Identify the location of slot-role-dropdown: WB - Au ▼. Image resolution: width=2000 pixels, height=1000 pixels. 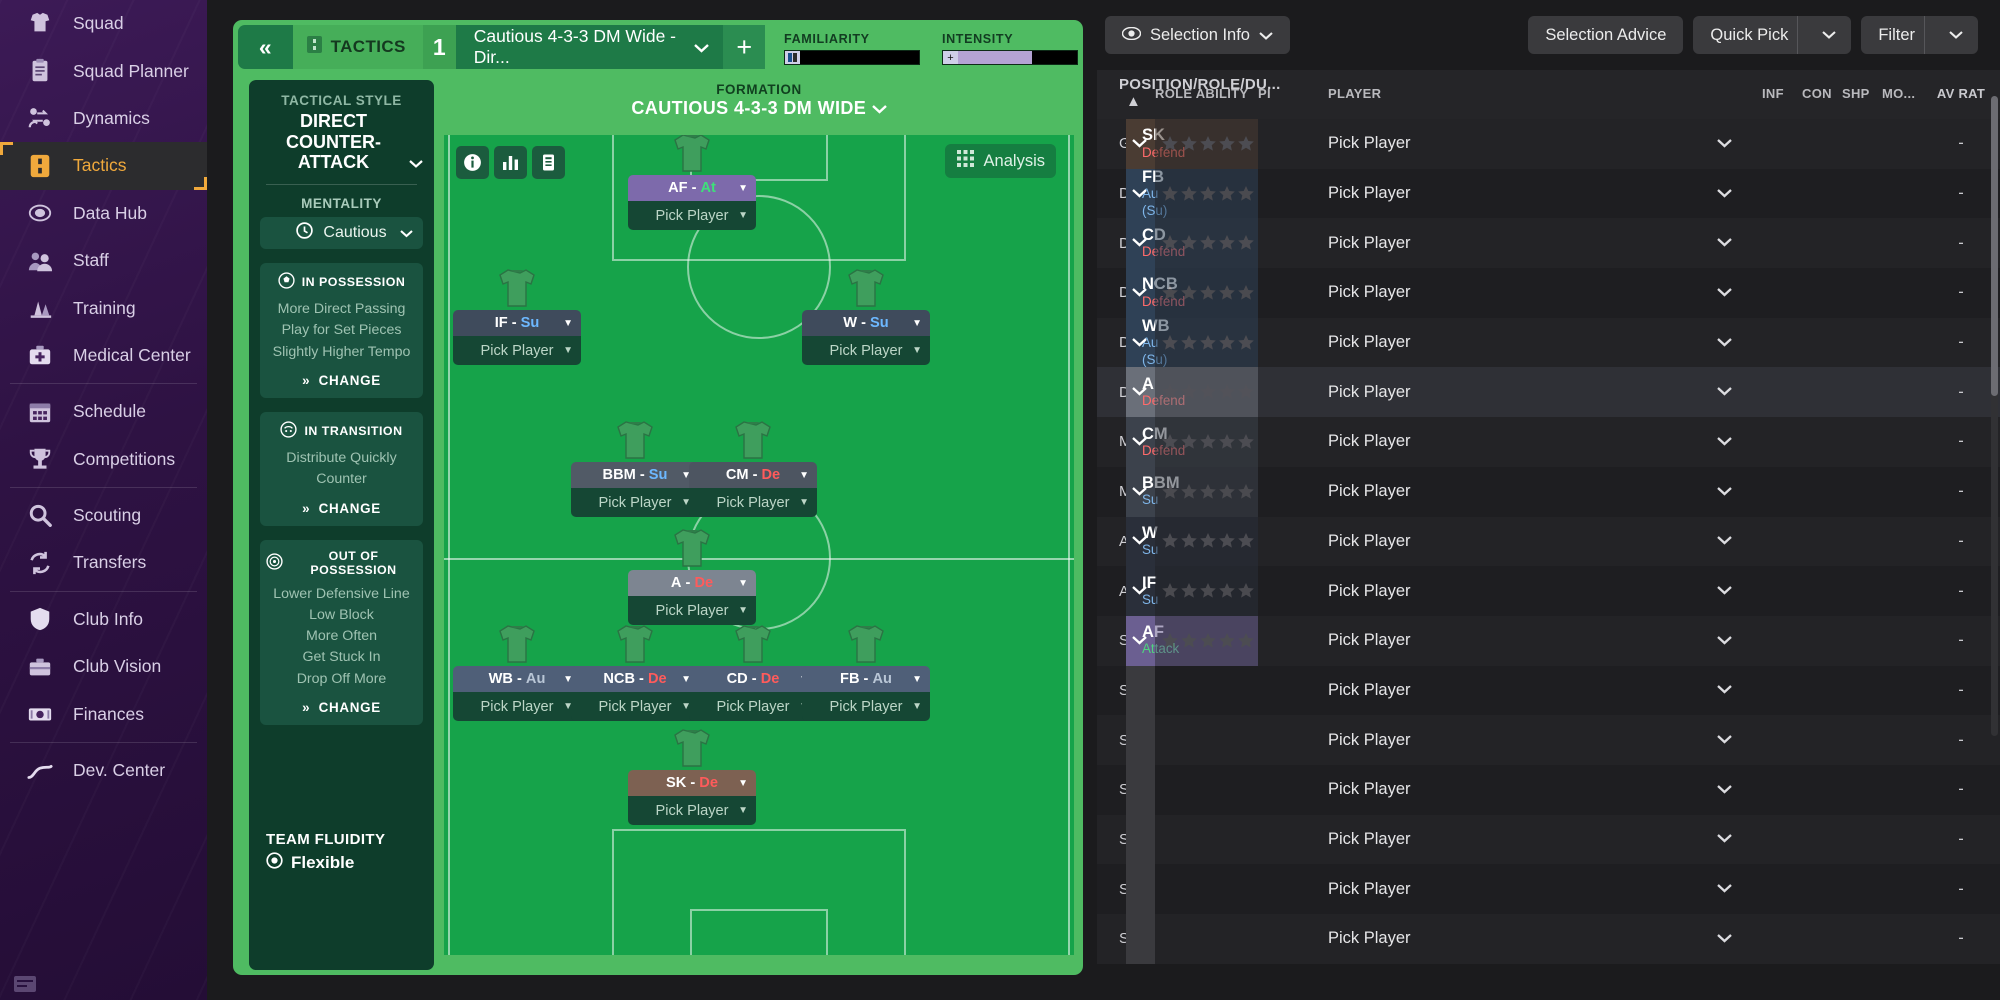
(517, 679).